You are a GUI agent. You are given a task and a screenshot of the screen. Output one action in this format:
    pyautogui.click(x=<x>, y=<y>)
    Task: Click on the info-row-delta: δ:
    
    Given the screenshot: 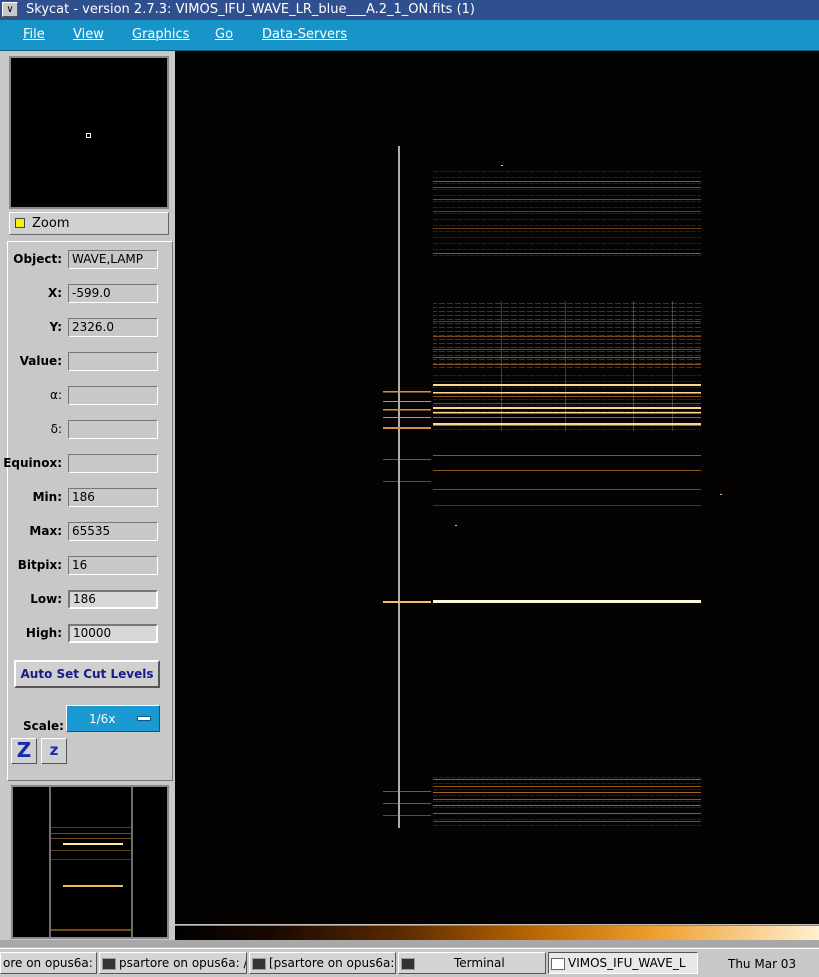 What is the action you would take?
    pyautogui.click(x=91, y=430)
    